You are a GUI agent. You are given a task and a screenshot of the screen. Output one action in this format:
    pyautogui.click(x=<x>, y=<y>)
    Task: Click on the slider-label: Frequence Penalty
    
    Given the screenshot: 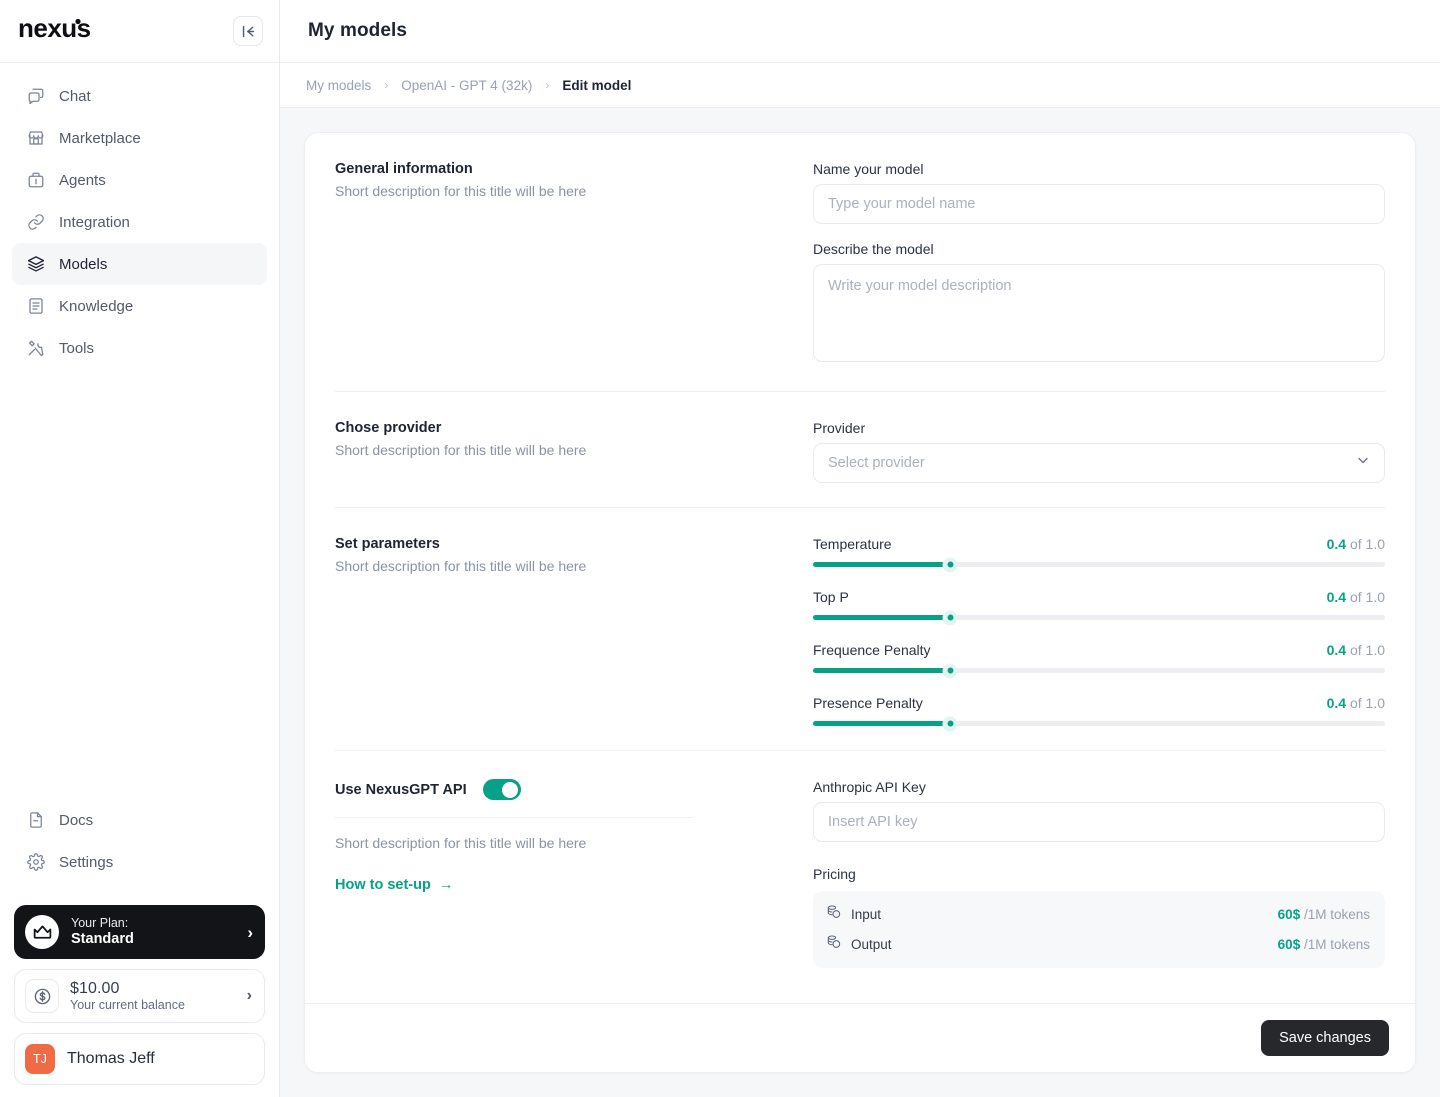 What is the action you would take?
    pyautogui.click(x=872, y=650)
    